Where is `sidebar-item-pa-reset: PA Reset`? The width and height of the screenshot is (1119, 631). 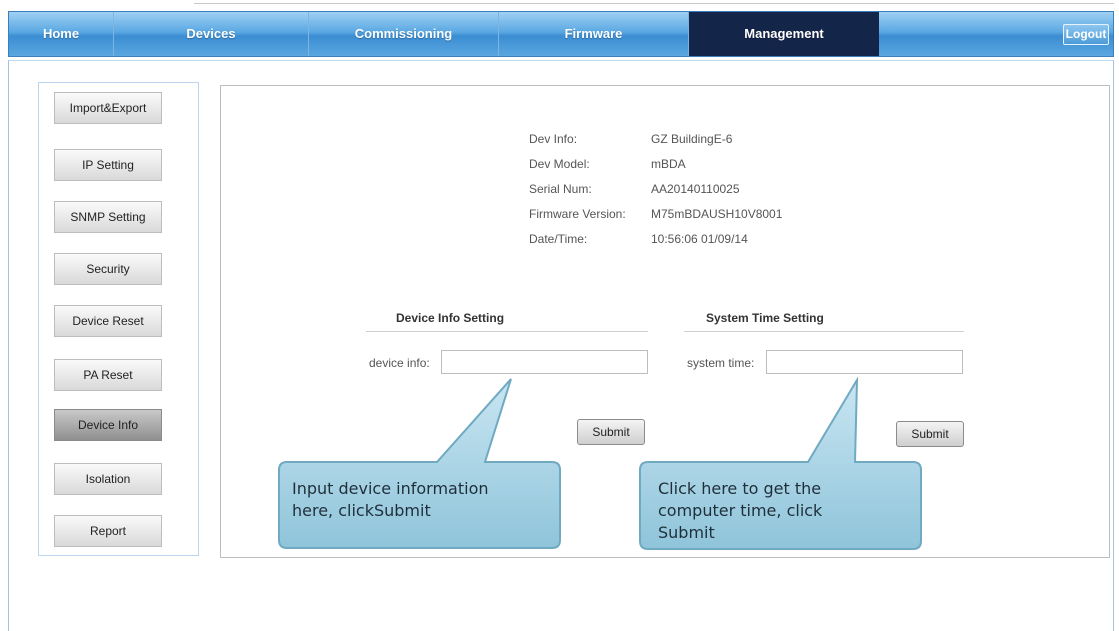
sidebar-item-pa-reset: PA Reset is located at coordinates (108, 375).